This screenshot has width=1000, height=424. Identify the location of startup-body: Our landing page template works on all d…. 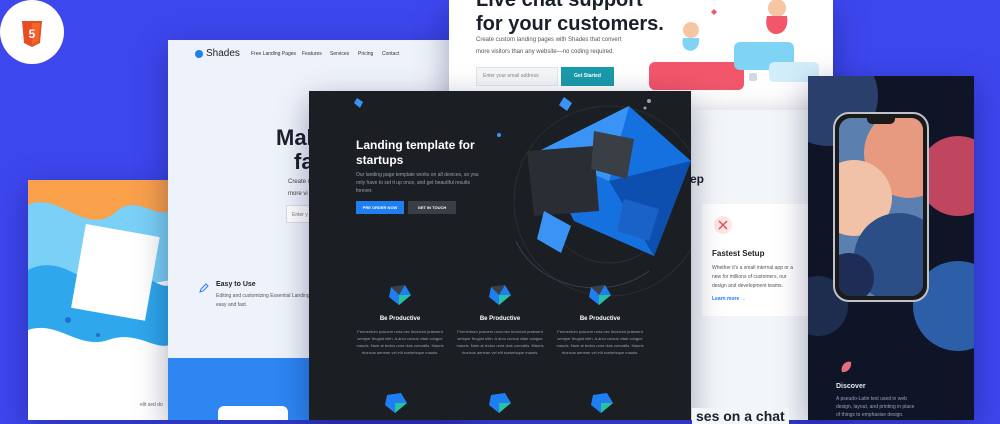
(417, 183).